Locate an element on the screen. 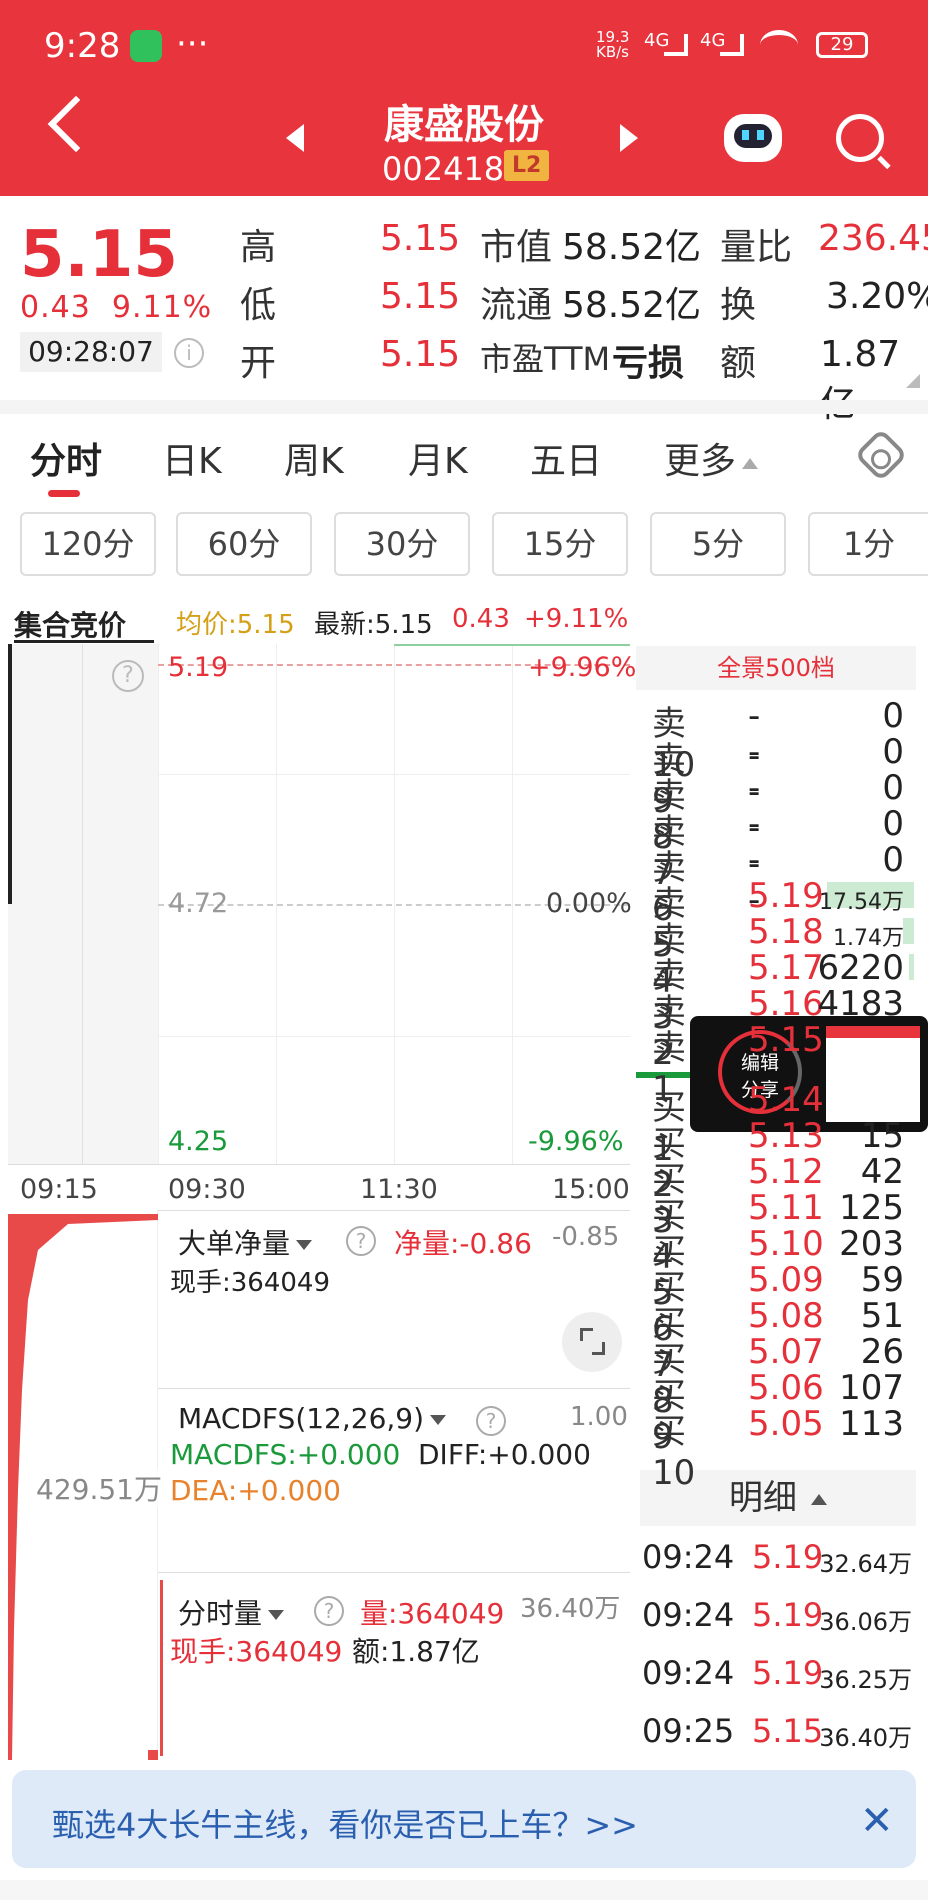 The width and height of the screenshot is (928, 1900). x-label-0930: 09:30 is located at coordinates (207, 1189).